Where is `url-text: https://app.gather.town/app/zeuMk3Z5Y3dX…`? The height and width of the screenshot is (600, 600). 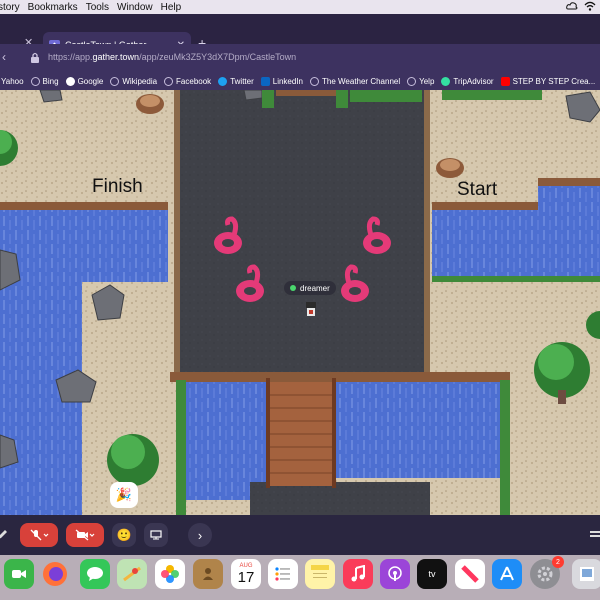
url-text: https://app.gather.town/app/zeuMk3Z5Y3dX… is located at coordinates (172, 57).